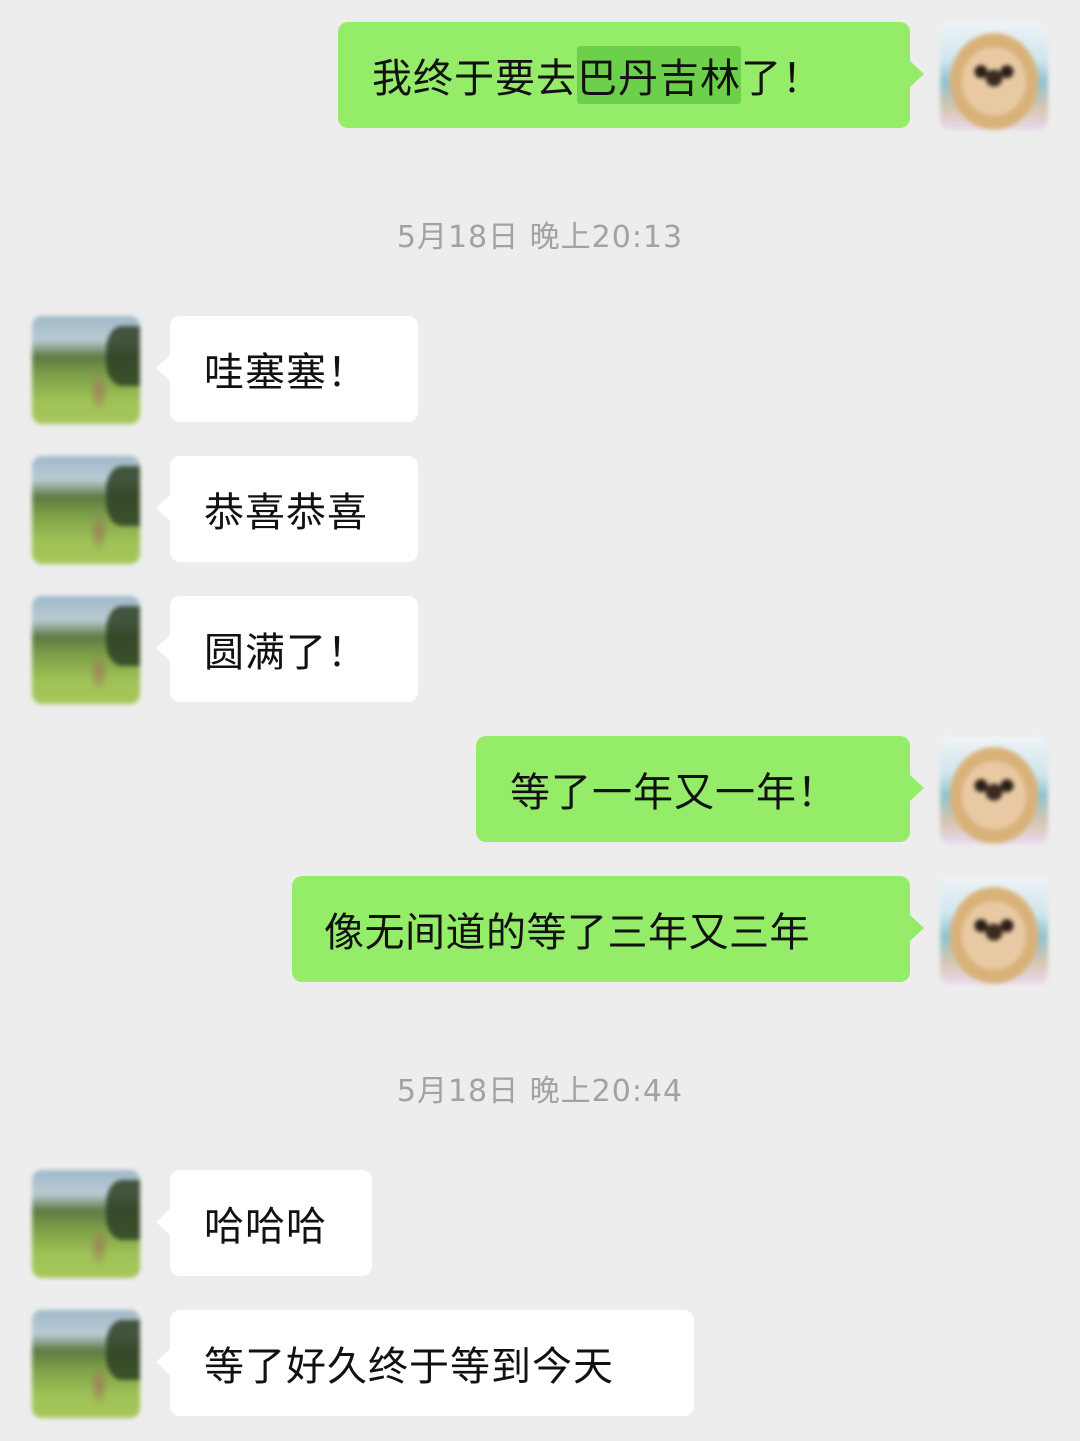 Image resolution: width=1080 pixels, height=1441 pixels. I want to click on chat-row-outgoing: 我终于要去 巴丹吉林 了！, so click(540, 77).